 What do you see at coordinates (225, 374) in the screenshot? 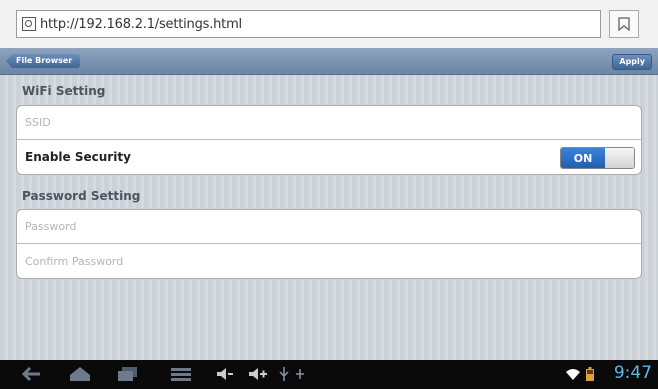
I see `volume-down-icon` at bounding box center [225, 374].